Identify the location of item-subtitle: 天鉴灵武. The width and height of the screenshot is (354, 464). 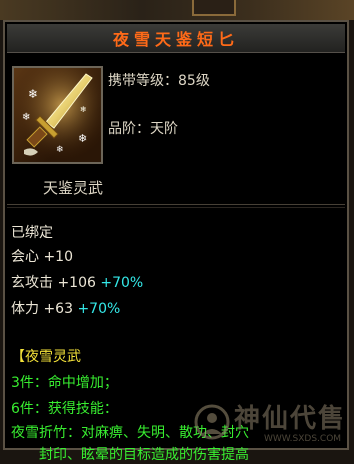
(73, 188).